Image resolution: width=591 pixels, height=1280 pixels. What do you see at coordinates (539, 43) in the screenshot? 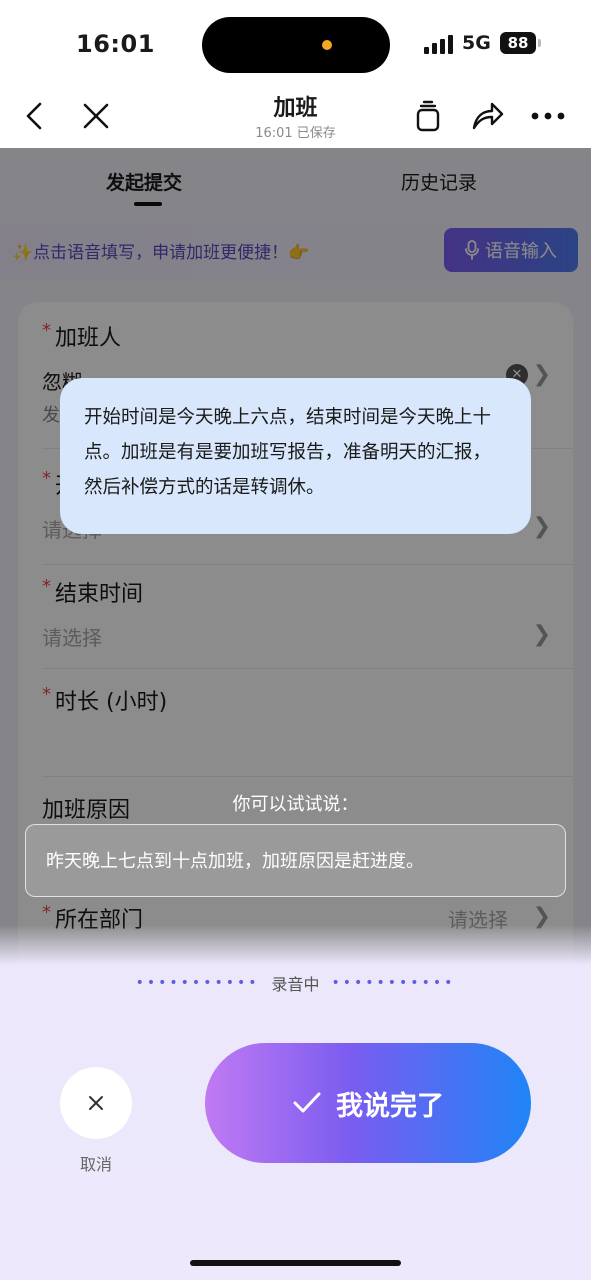
I see `battery-tip` at bounding box center [539, 43].